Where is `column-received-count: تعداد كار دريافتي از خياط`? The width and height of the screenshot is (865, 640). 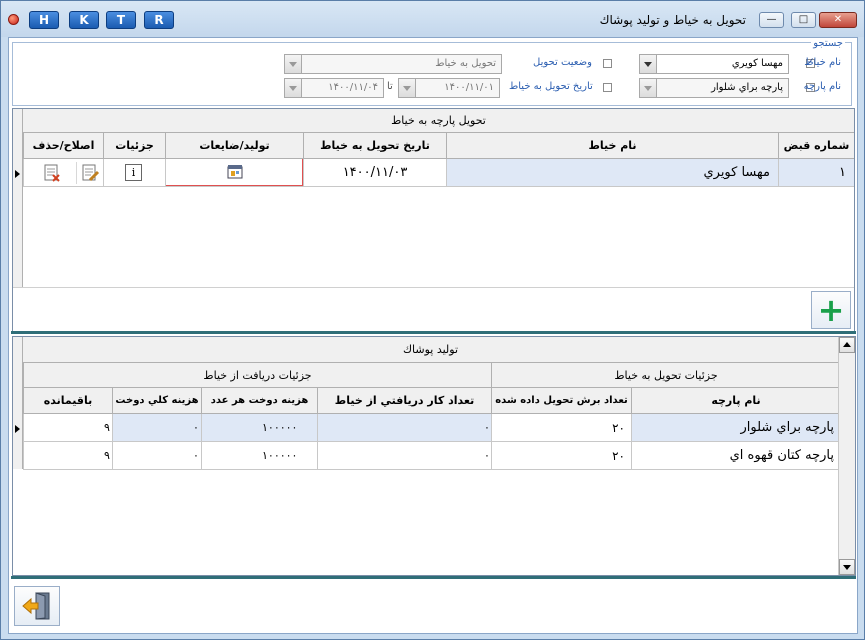 column-received-count: تعداد كار دريافتي از خياط is located at coordinates (404, 401).